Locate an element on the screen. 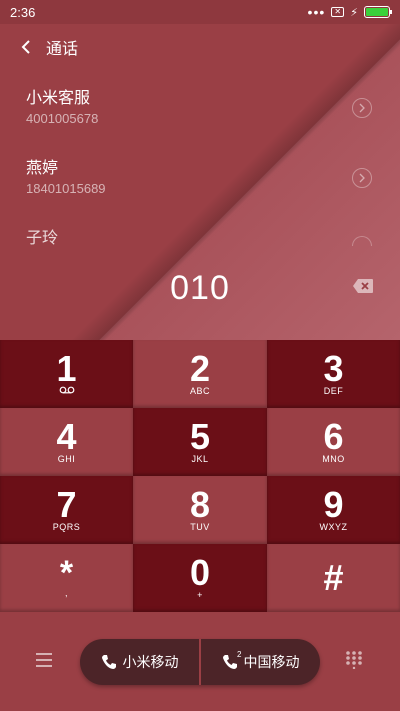 This screenshot has width=400, height=711. chevron-left-icon is located at coordinates (26, 47).